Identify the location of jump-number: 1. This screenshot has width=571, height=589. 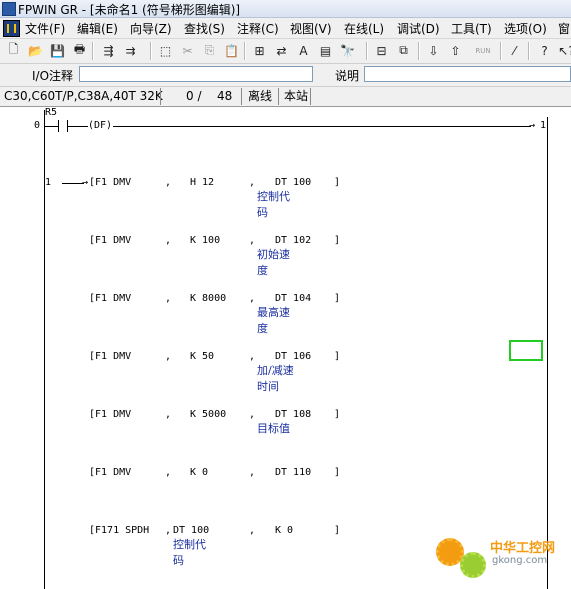
(543, 125).